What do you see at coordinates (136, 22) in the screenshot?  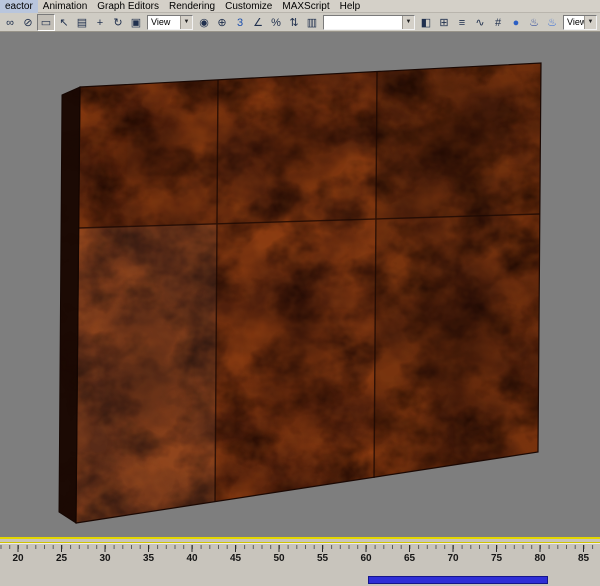 I see `select-and-scale-icon: ▣` at bounding box center [136, 22].